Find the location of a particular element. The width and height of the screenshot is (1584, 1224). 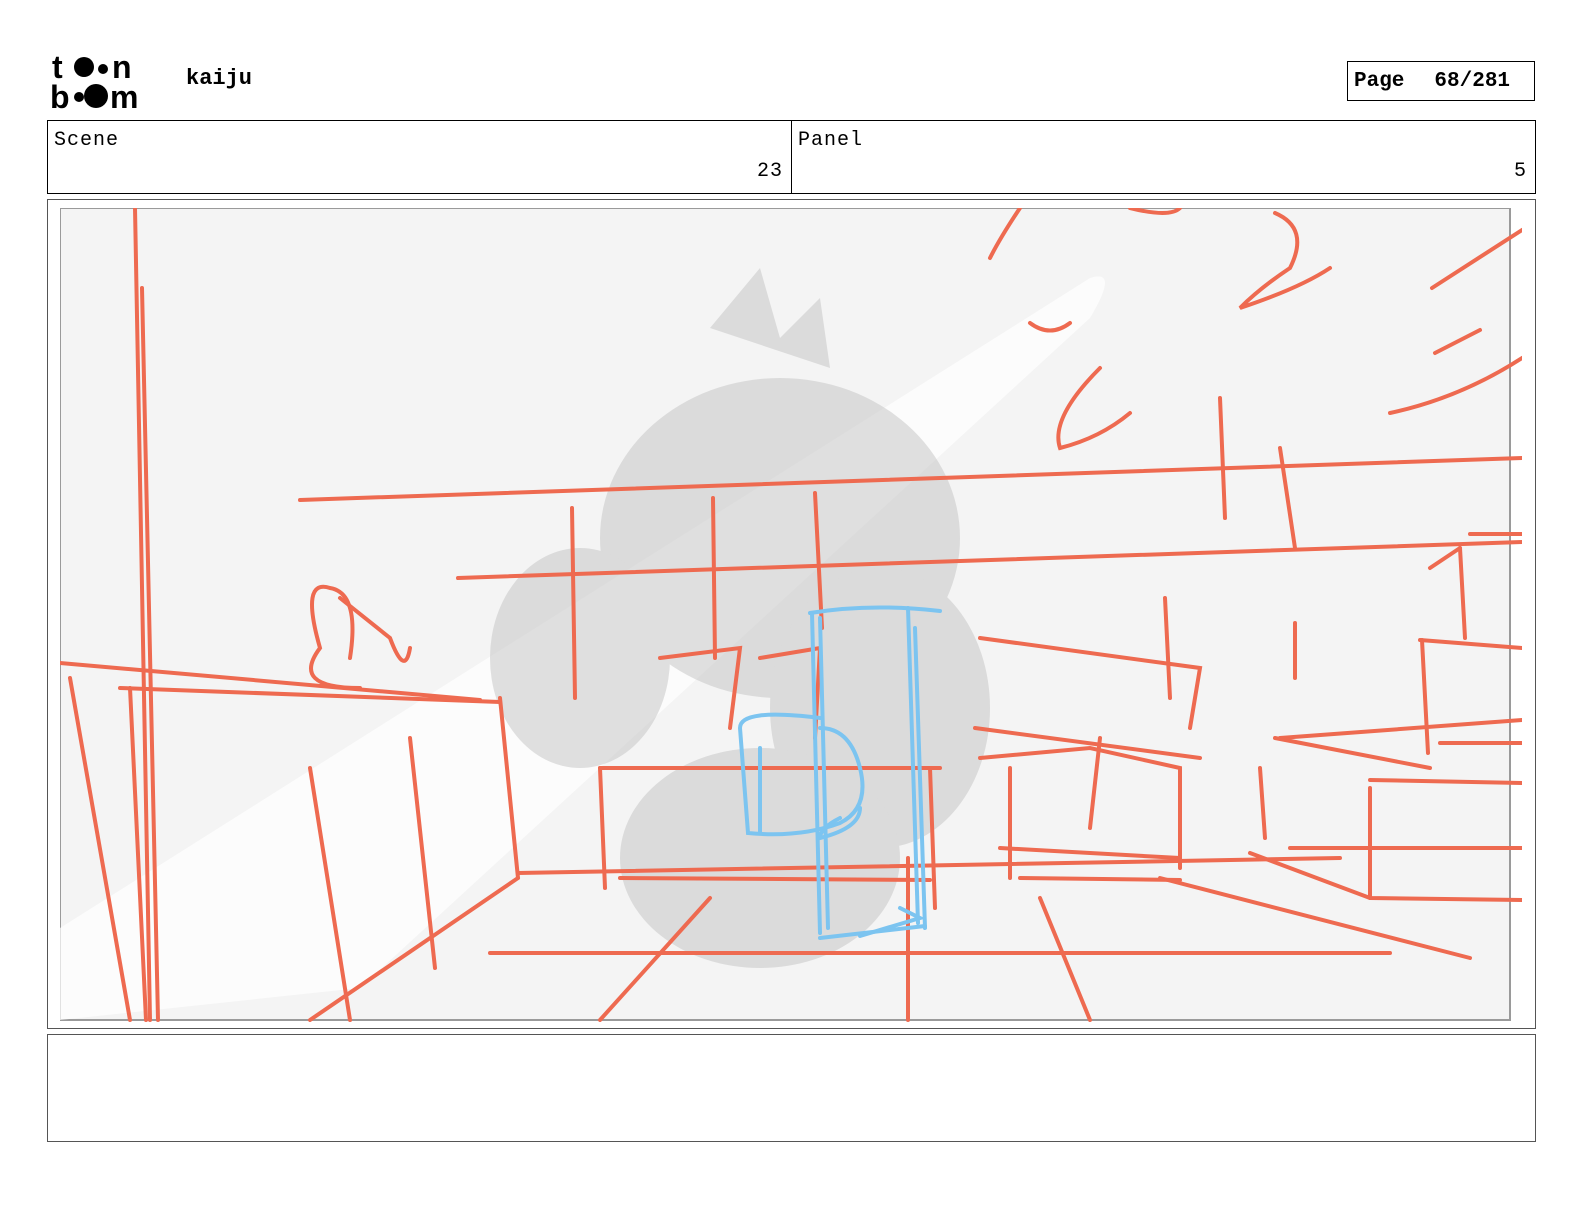

toon-boom-logo: t n b m is located at coordinates (94, 81).